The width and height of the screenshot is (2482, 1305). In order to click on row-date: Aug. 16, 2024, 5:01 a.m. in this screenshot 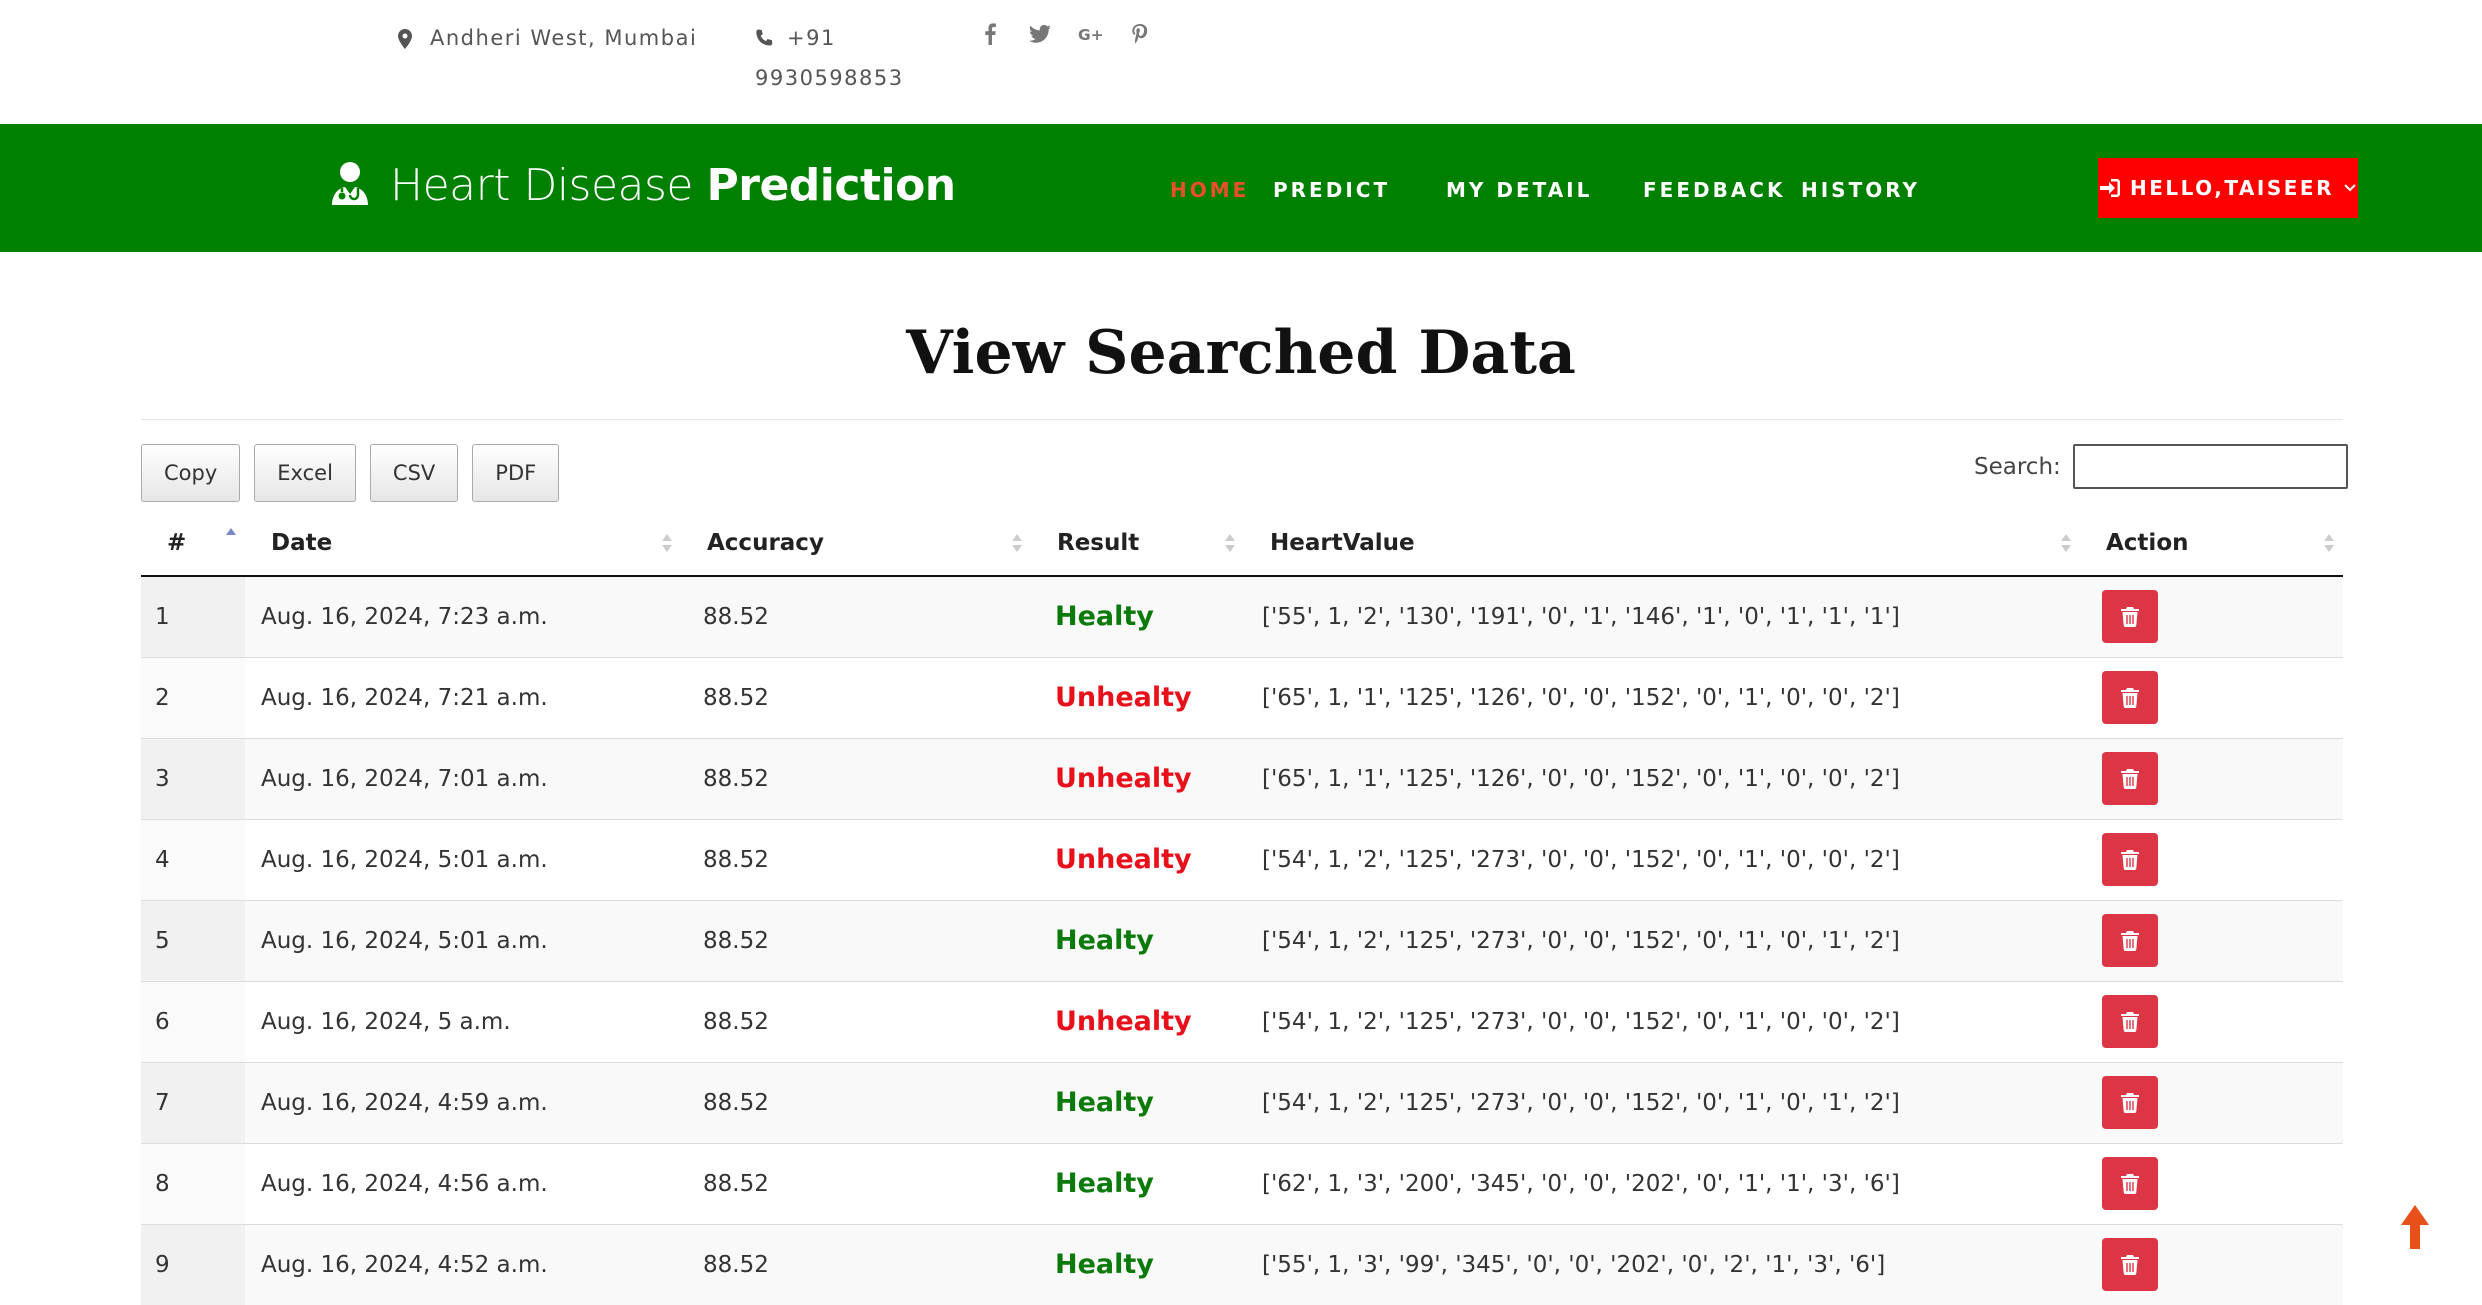, I will do `click(463, 941)`.